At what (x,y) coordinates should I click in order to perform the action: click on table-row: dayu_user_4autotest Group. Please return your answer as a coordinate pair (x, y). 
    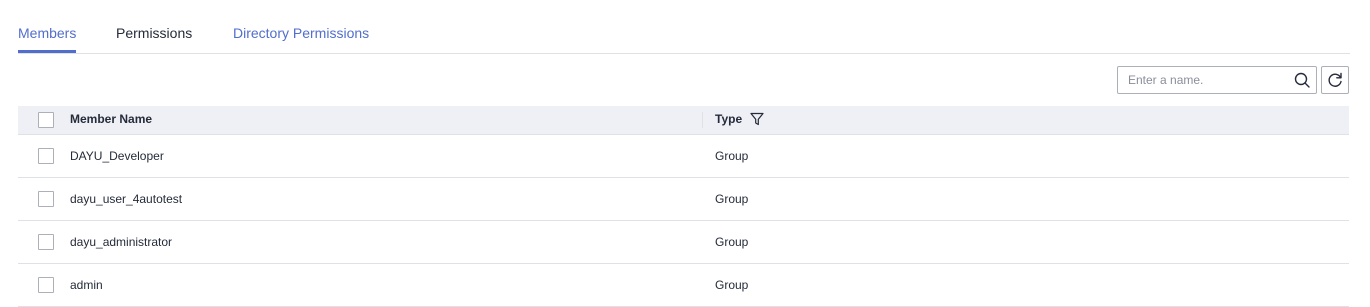
    Looking at the image, I should click on (683, 199).